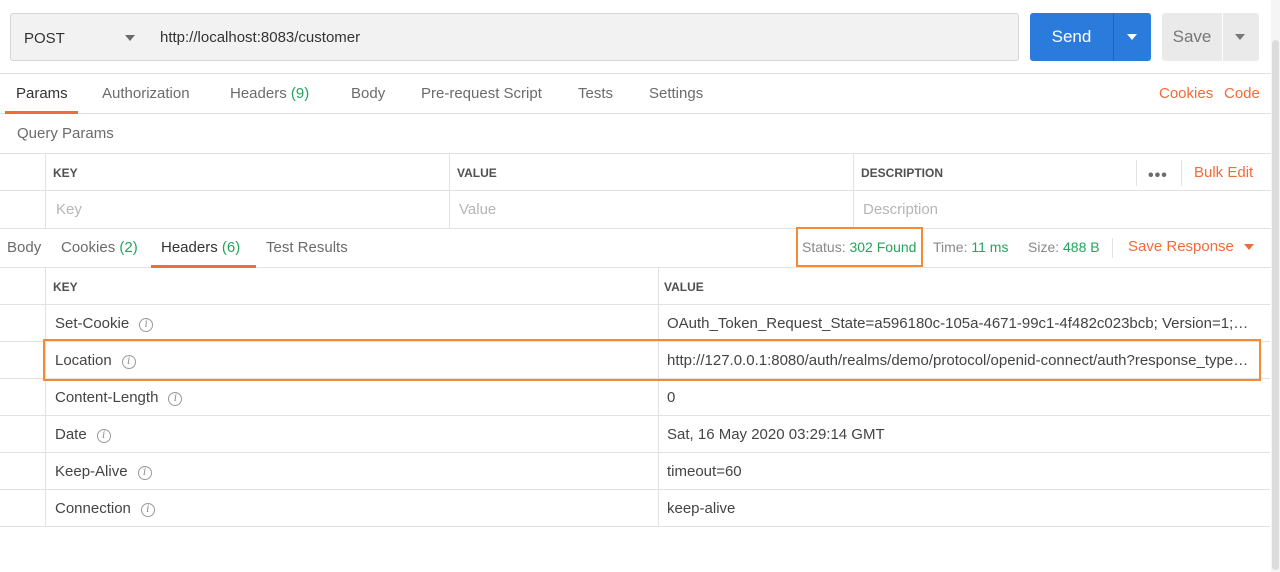 This screenshot has width=1280, height=572. I want to click on tab-response-cookies: Cookies (2), so click(99, 248).